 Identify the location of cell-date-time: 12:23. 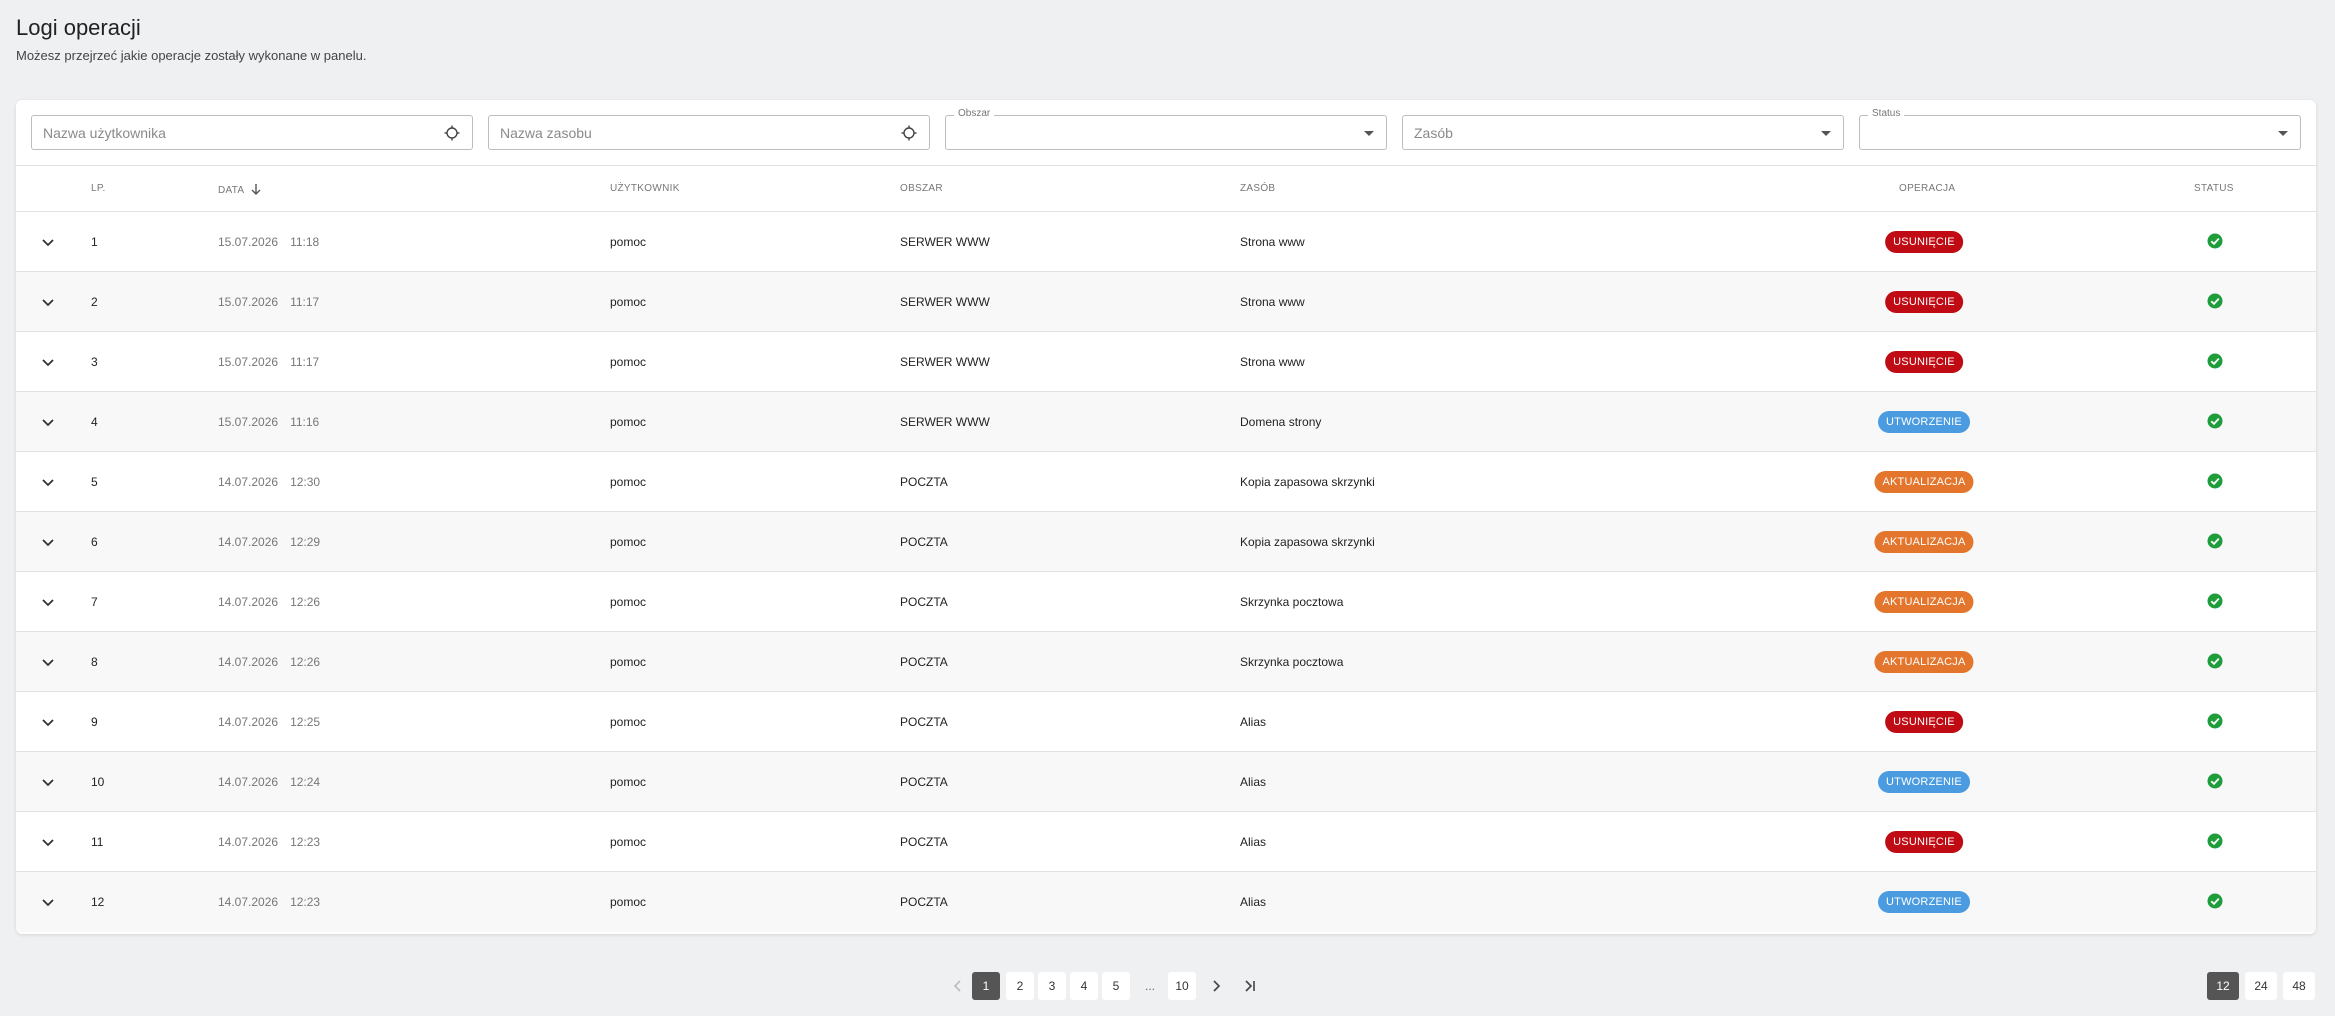
(305, 902).